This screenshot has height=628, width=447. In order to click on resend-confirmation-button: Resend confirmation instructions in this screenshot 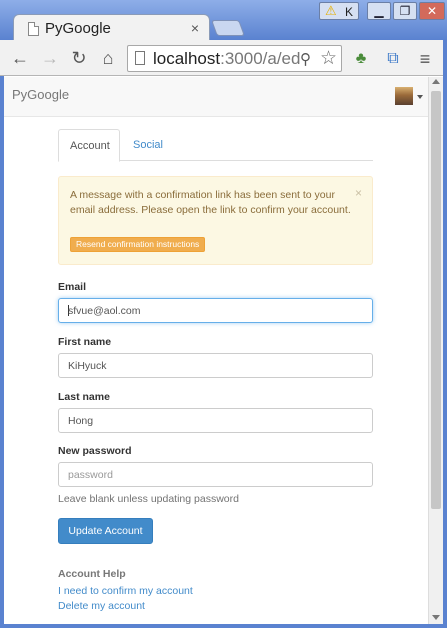, I will do `click(138, 244)`.